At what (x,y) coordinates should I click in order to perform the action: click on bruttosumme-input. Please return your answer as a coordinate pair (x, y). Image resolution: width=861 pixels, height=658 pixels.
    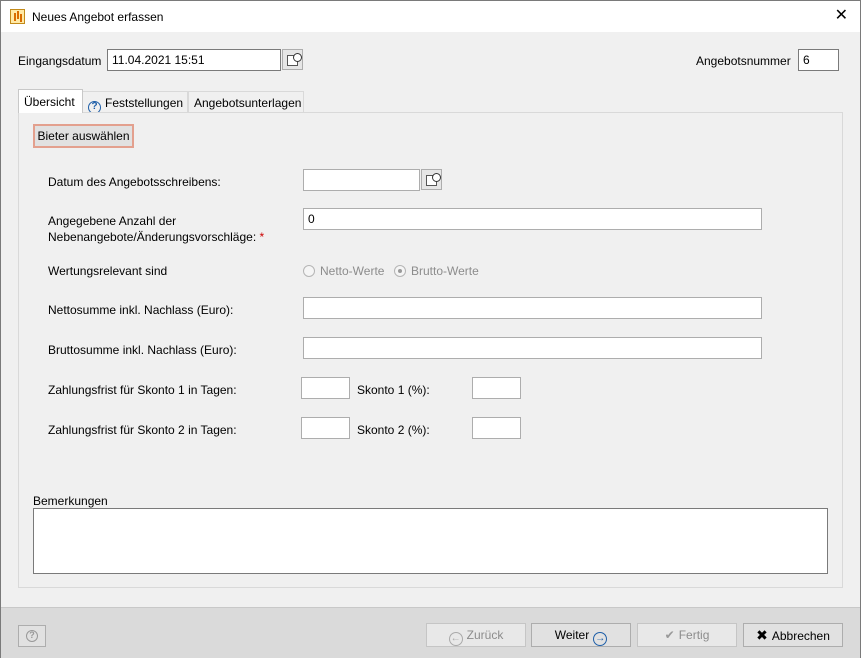
    Looking at the image, I should click on (532, 348).